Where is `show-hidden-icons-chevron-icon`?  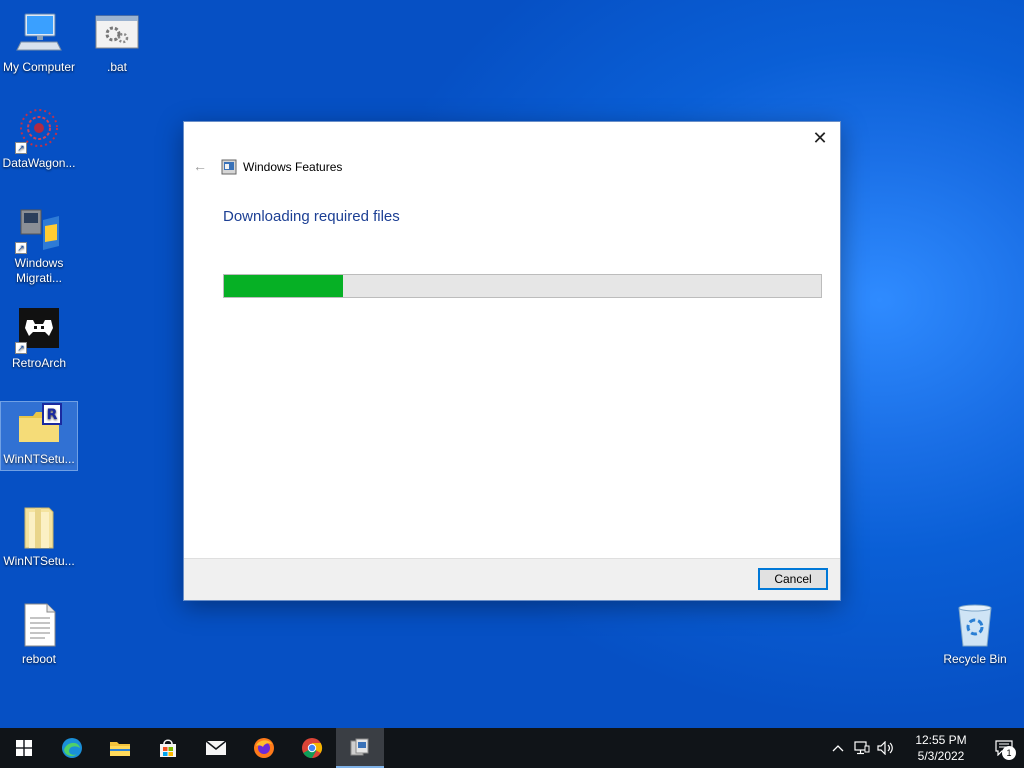
show-hidden-icons-chevron-icon is located at coordinates (838, 748).